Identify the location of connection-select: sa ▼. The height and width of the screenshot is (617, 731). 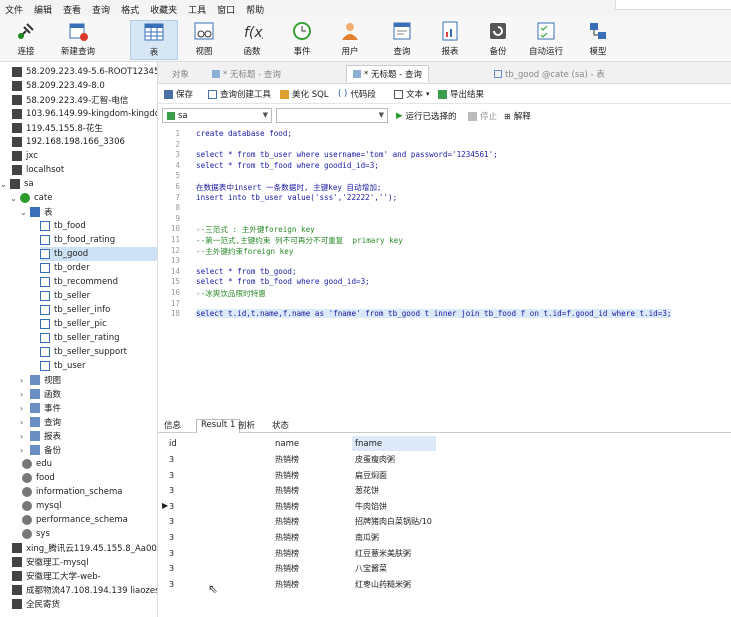
(217, 115).